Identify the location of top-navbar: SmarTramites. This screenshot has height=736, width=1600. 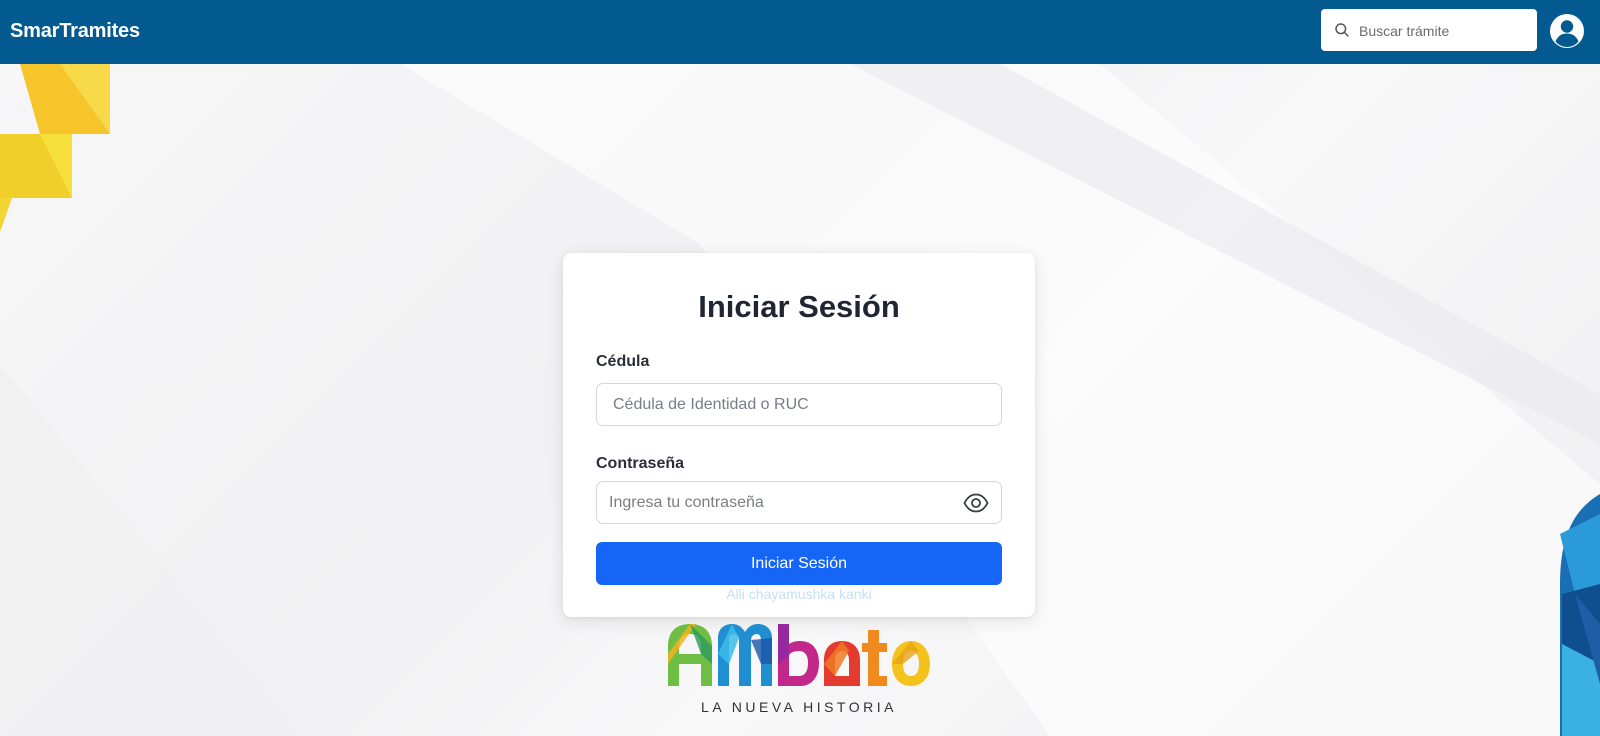
(800, 32).